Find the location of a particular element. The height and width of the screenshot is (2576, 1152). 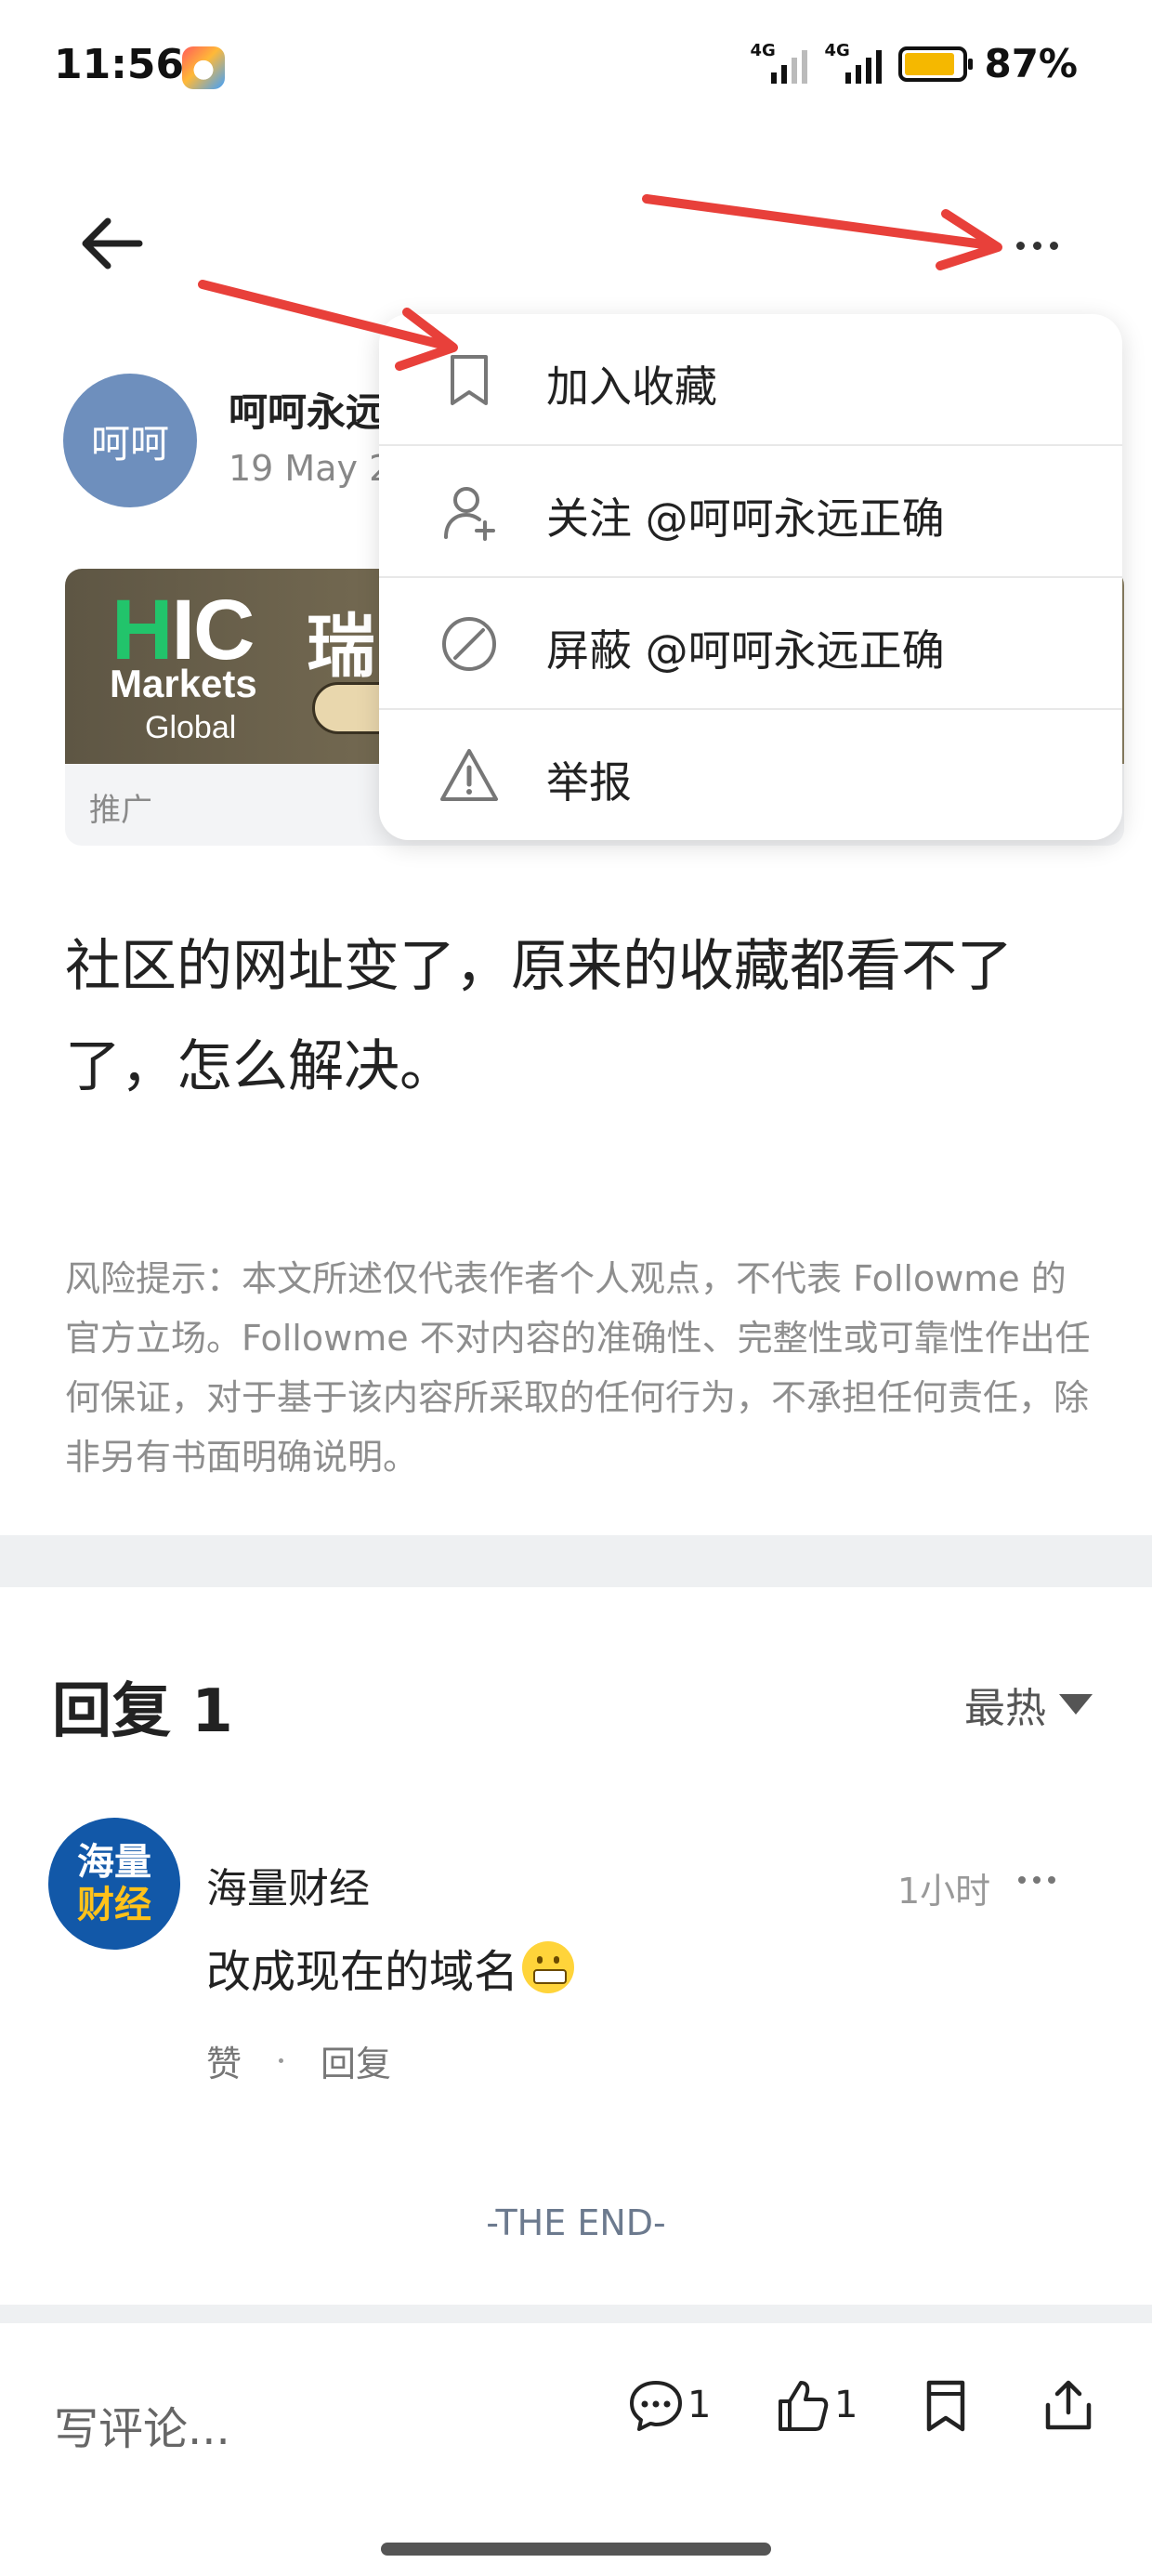

like-comment-button: 赞 is located at coordinates (224, 2060).